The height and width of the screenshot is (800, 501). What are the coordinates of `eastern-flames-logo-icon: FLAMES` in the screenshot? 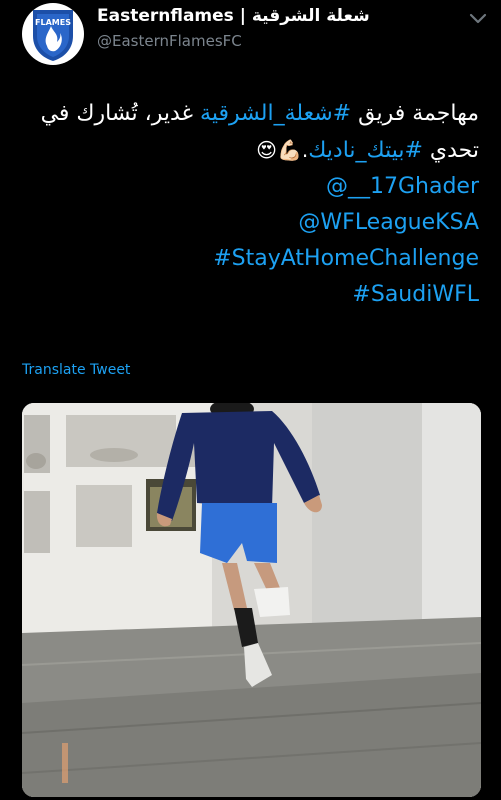 It's located at (53, 35).